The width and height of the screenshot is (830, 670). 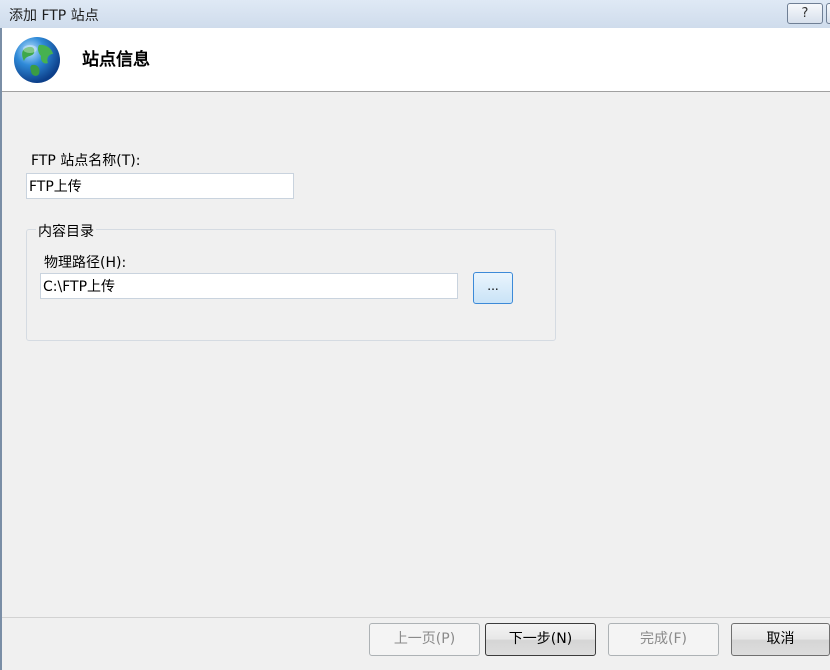 I want to click on help-button: ?, so click(x=805, y=13).